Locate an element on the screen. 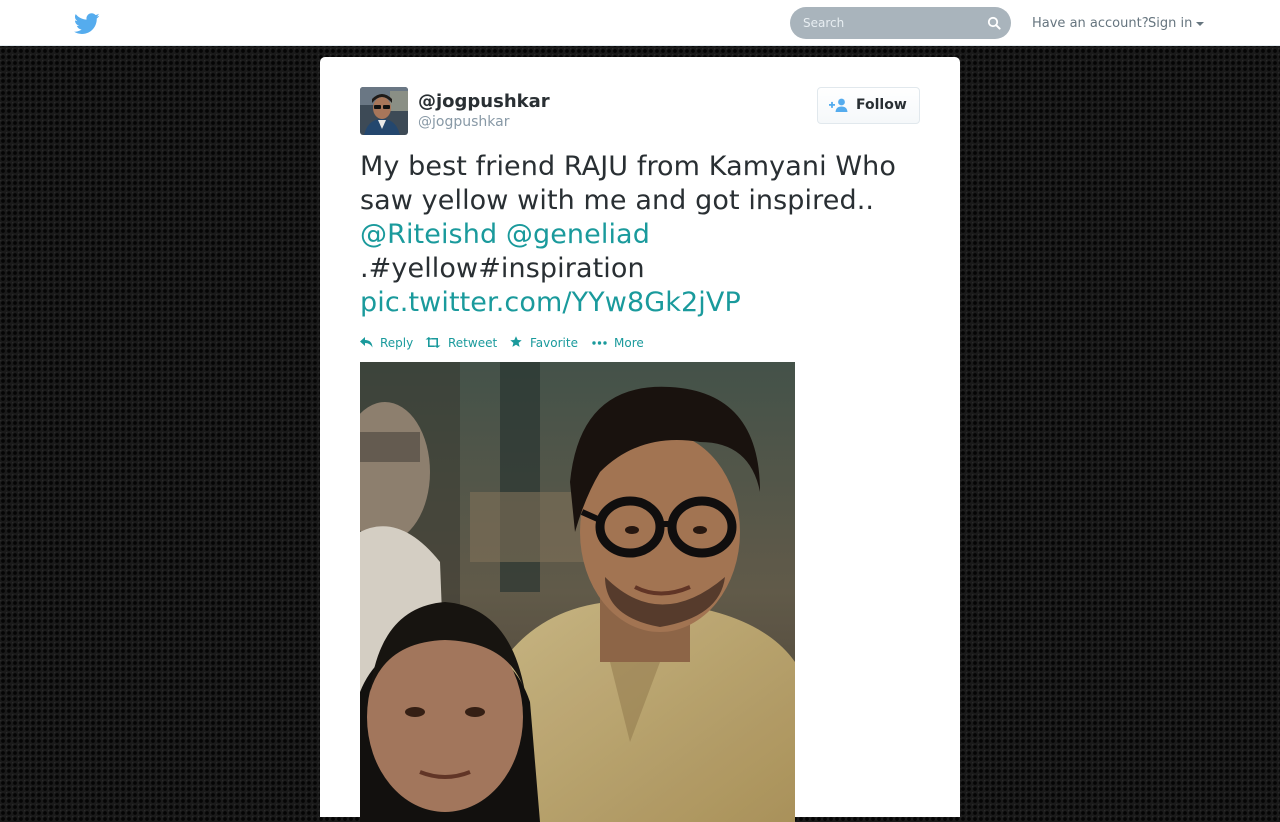  sign-in-link: Sign in is located at coordinates (1170, 23).